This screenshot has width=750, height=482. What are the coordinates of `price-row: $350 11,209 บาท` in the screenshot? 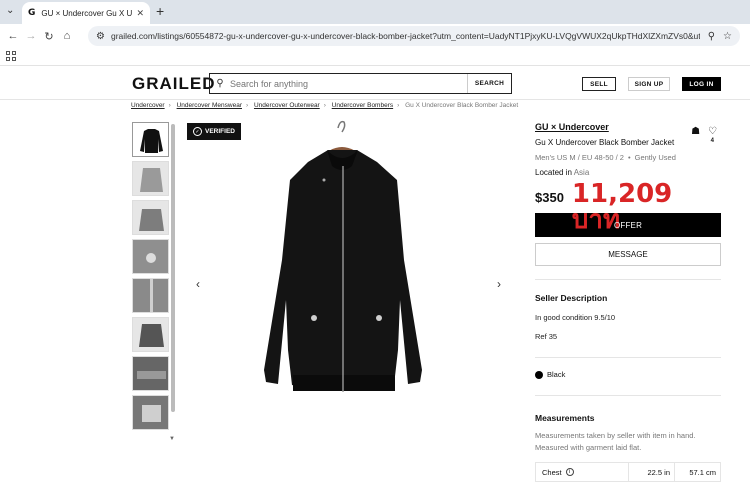 It's located at (628, 207).